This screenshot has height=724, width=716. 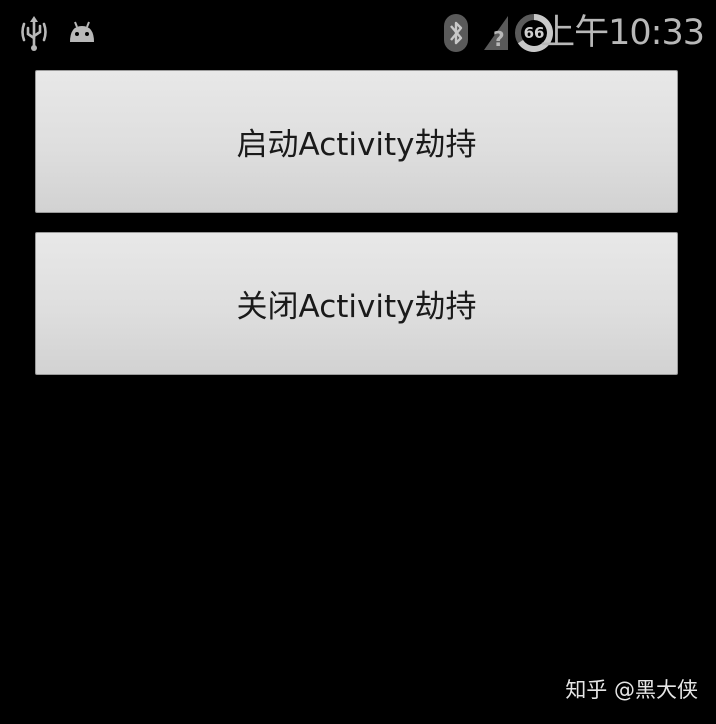 What do you see at coordinates (622, 33) in the screenshot?
I see `status-clock: 上午10:33` at bounding box center [622, 33].